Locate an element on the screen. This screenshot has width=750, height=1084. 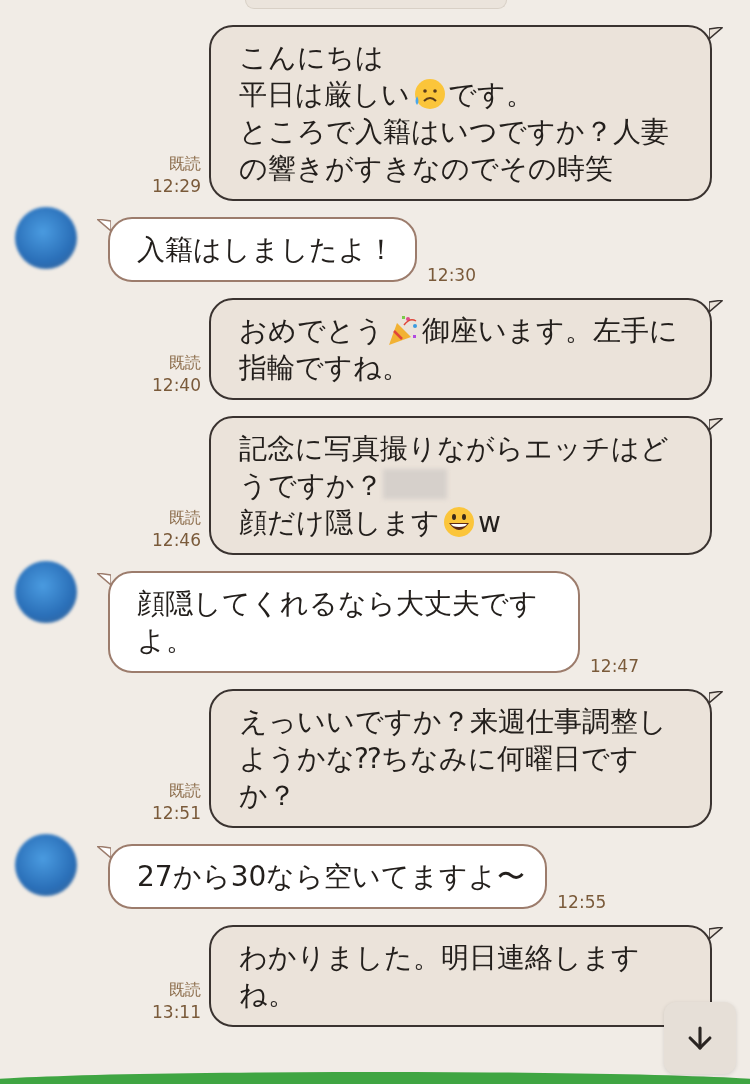
message-bubble: おめでとう 御座います。左手に指輪ですね。 is located at coordinates (460, 349).